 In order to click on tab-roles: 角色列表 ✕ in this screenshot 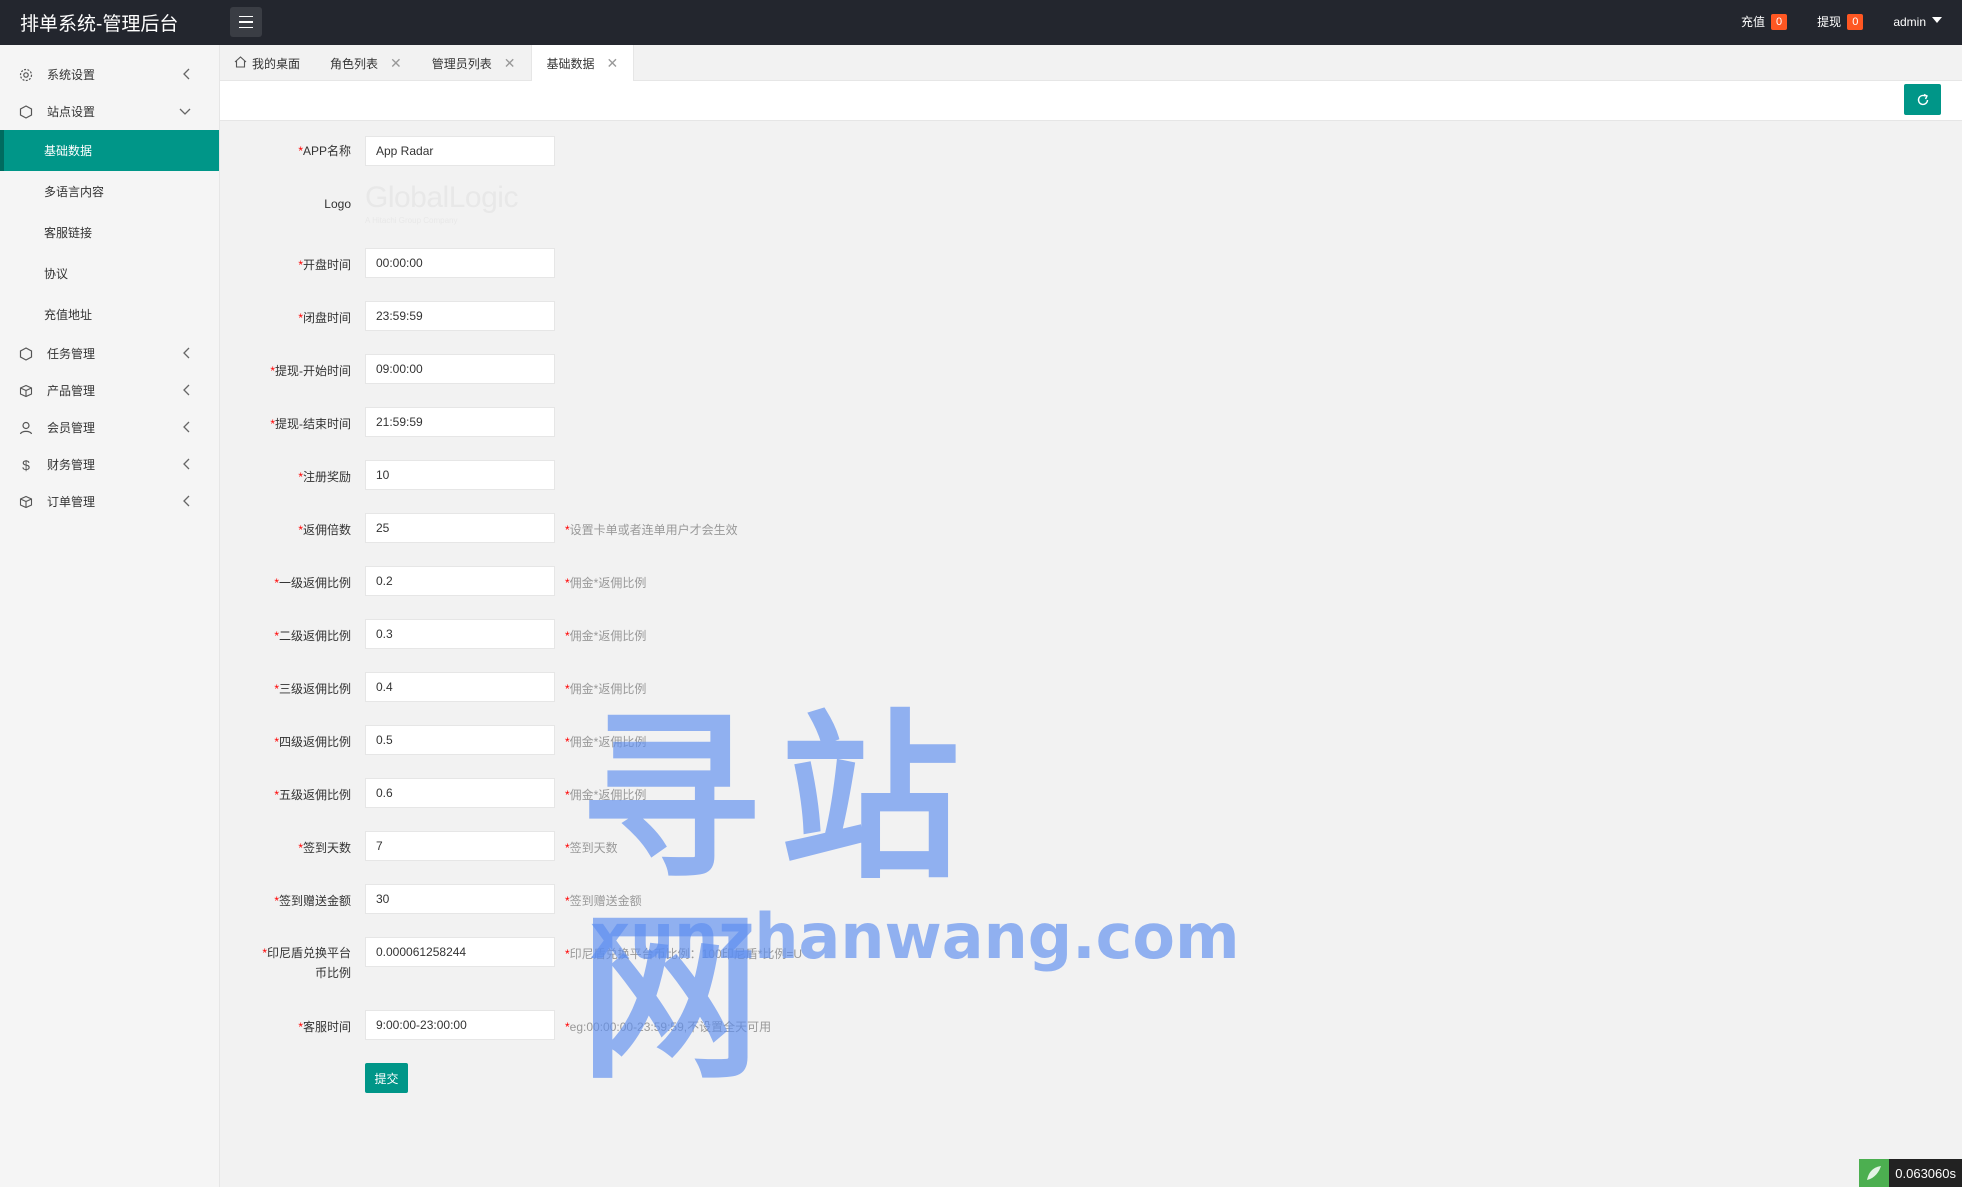, I will do `click(366, 63)`.